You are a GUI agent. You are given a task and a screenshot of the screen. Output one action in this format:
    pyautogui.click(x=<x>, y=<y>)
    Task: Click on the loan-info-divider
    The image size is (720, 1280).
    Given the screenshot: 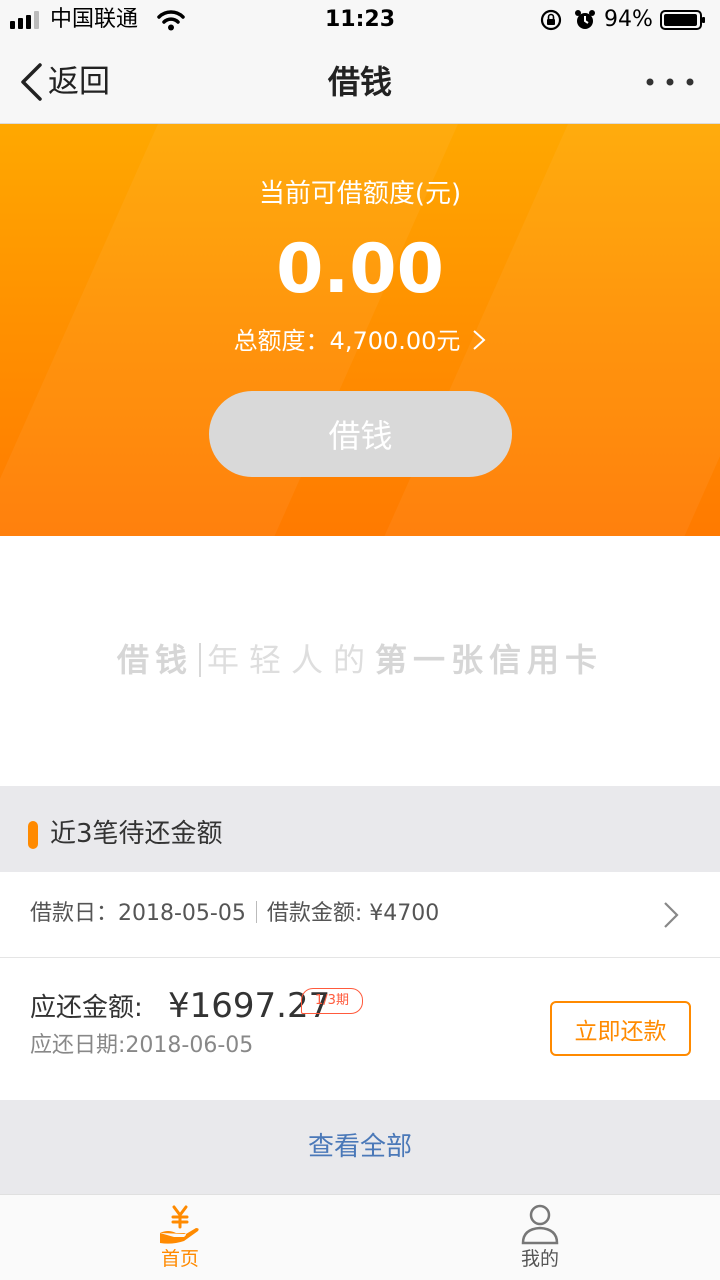 What is the action you would take?
    pyautogui.click(x=256, y=912)
    